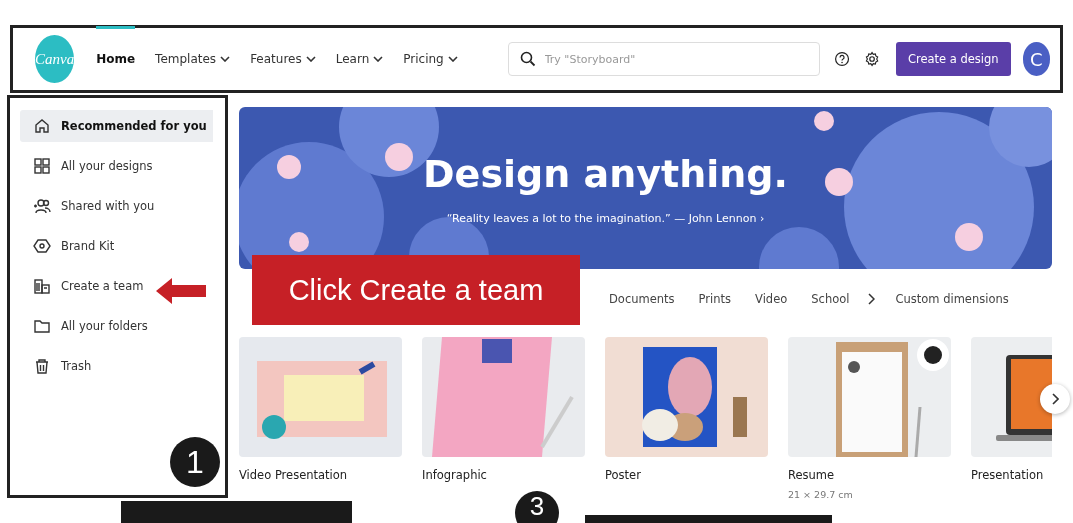 Image resolution: width=1073 pixels, height=523 pixels. I want to click on sidebar-item: All your designs, so click(116, 166).